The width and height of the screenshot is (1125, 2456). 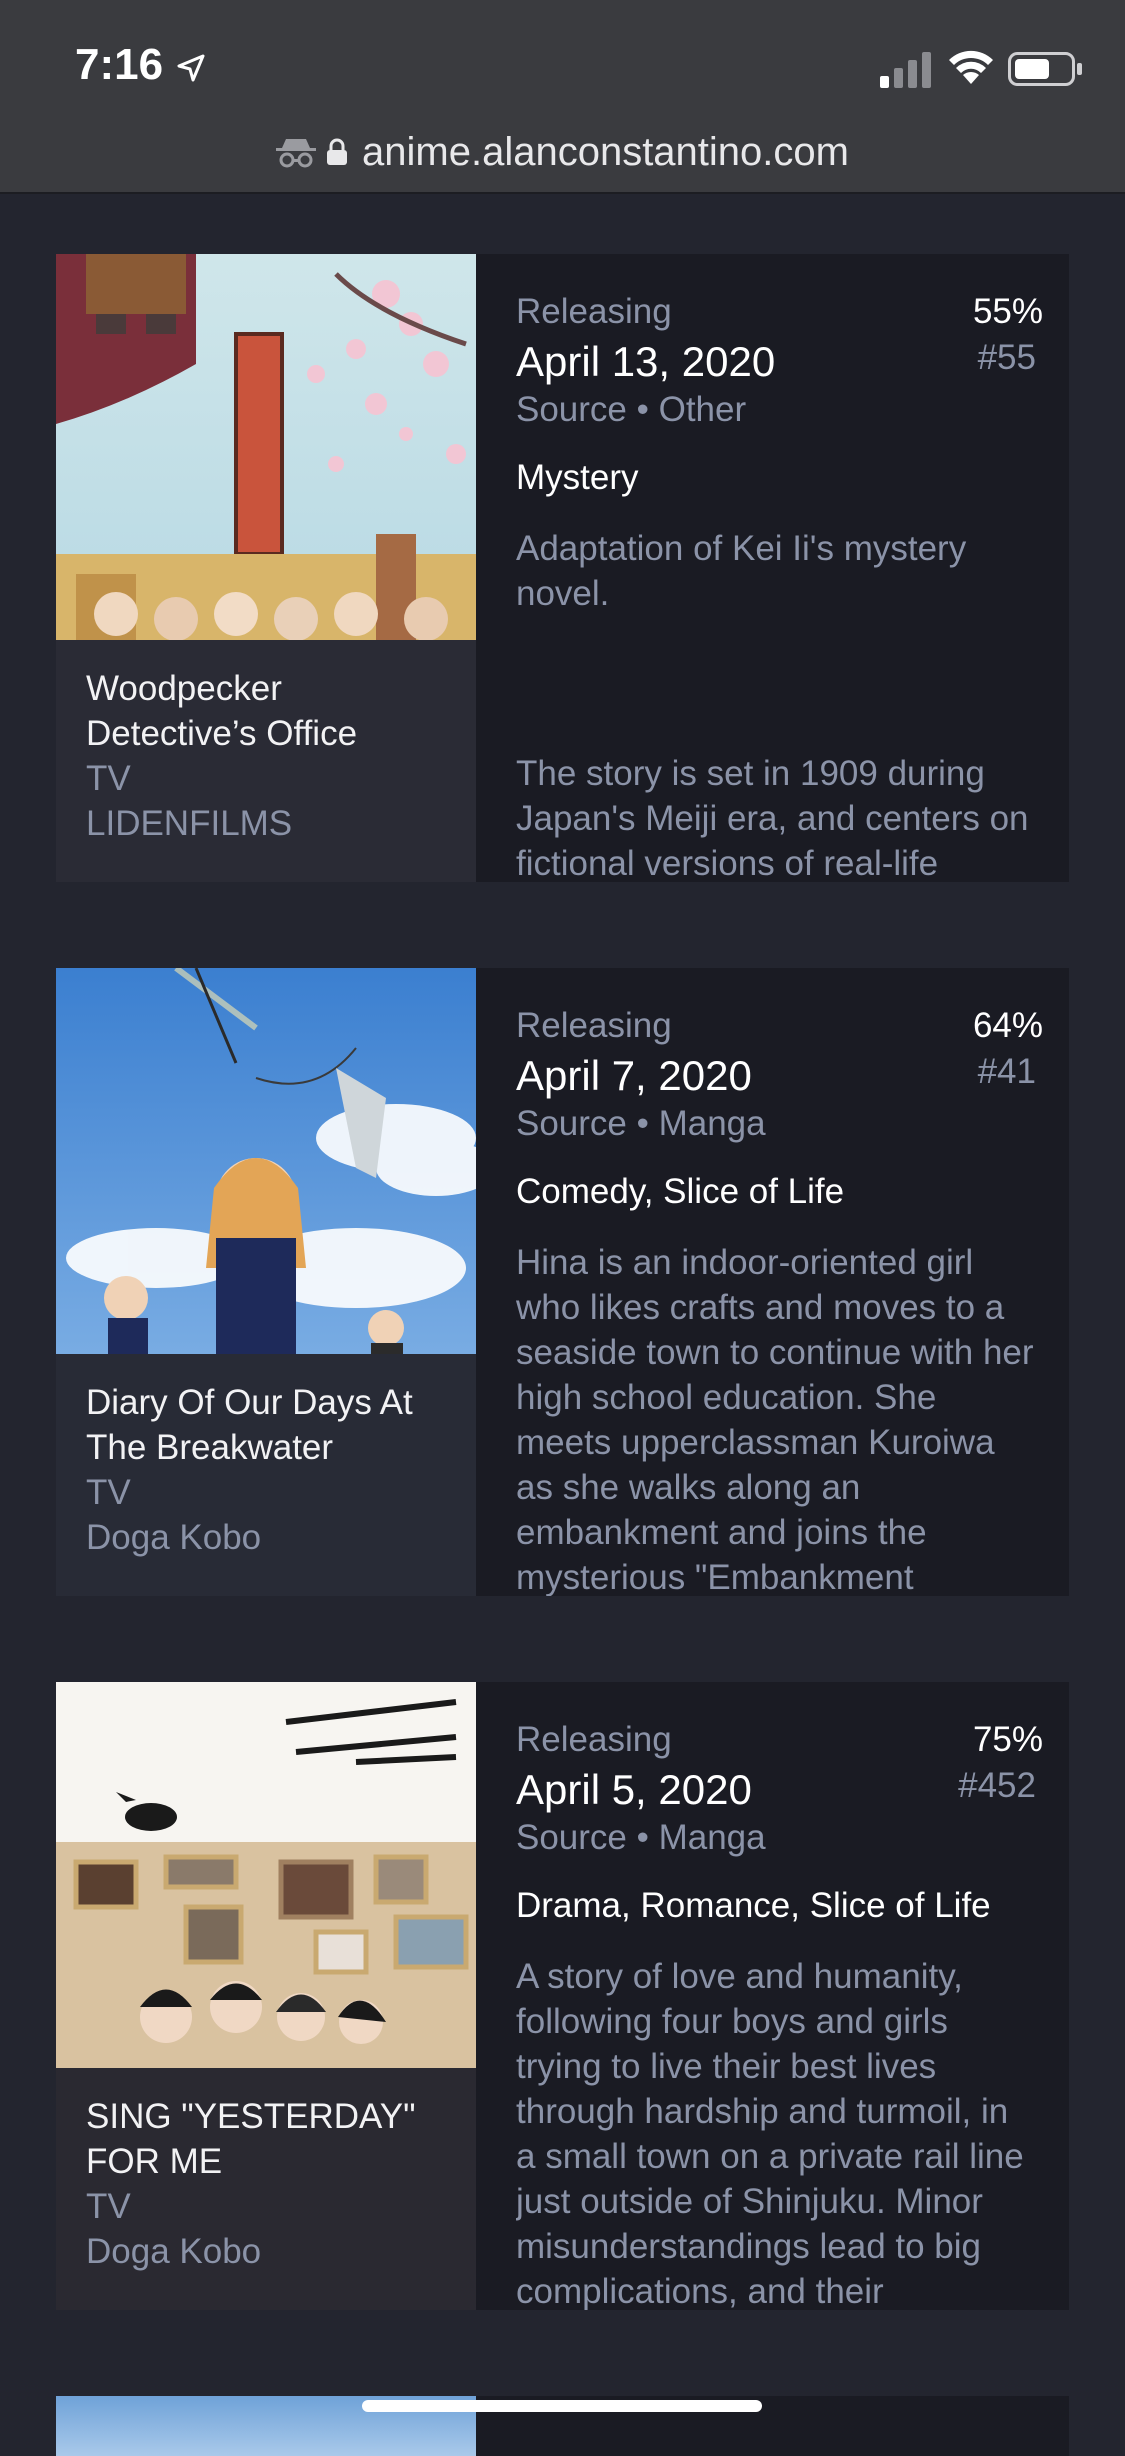 What do you see at coordinates (971, 67) in the screenshot?
I see `wifi-icon` at bounding box center [971, 67].